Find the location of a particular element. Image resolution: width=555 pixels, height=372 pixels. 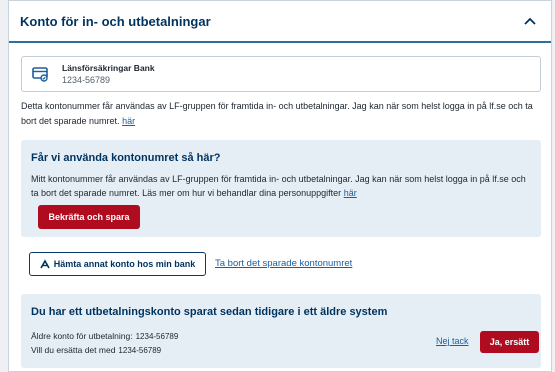

decline-link: Nej tack is located at coordinates (452, 341).